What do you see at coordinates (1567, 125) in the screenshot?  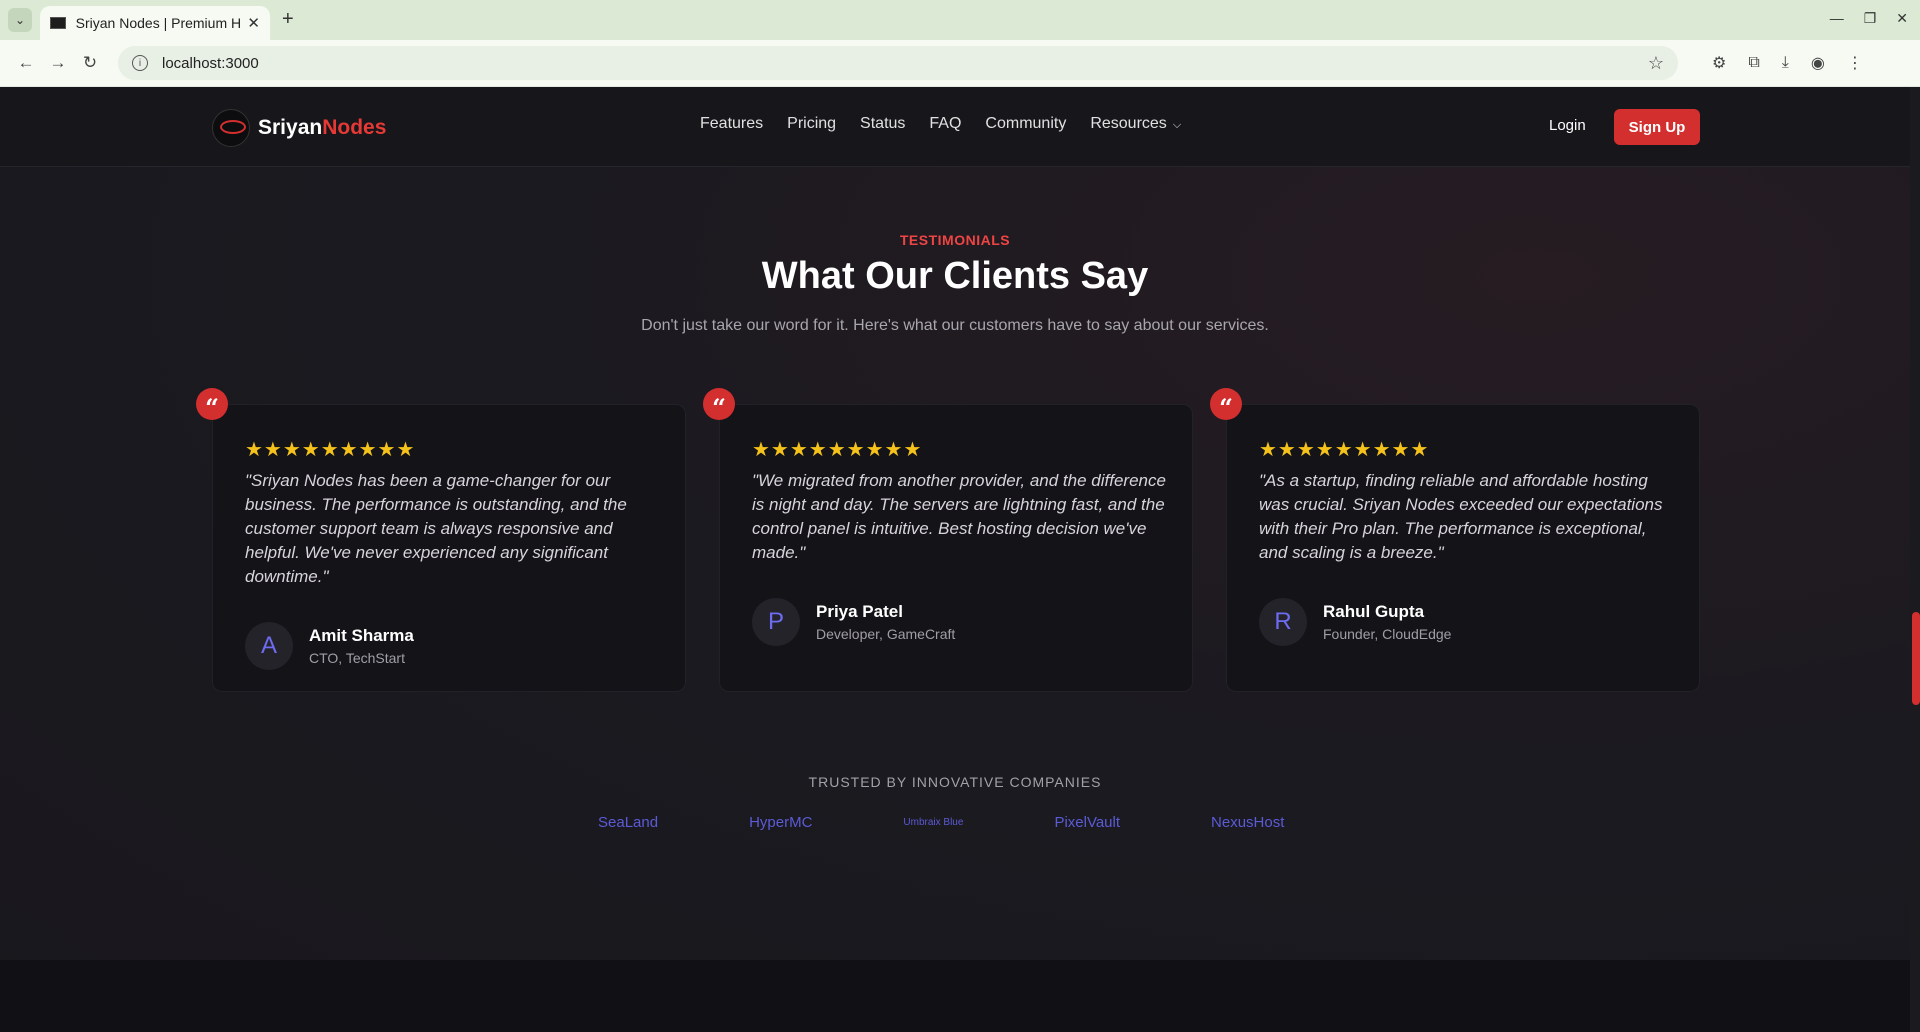 I see `login-link: Login` at bounding box center [1567, 125].